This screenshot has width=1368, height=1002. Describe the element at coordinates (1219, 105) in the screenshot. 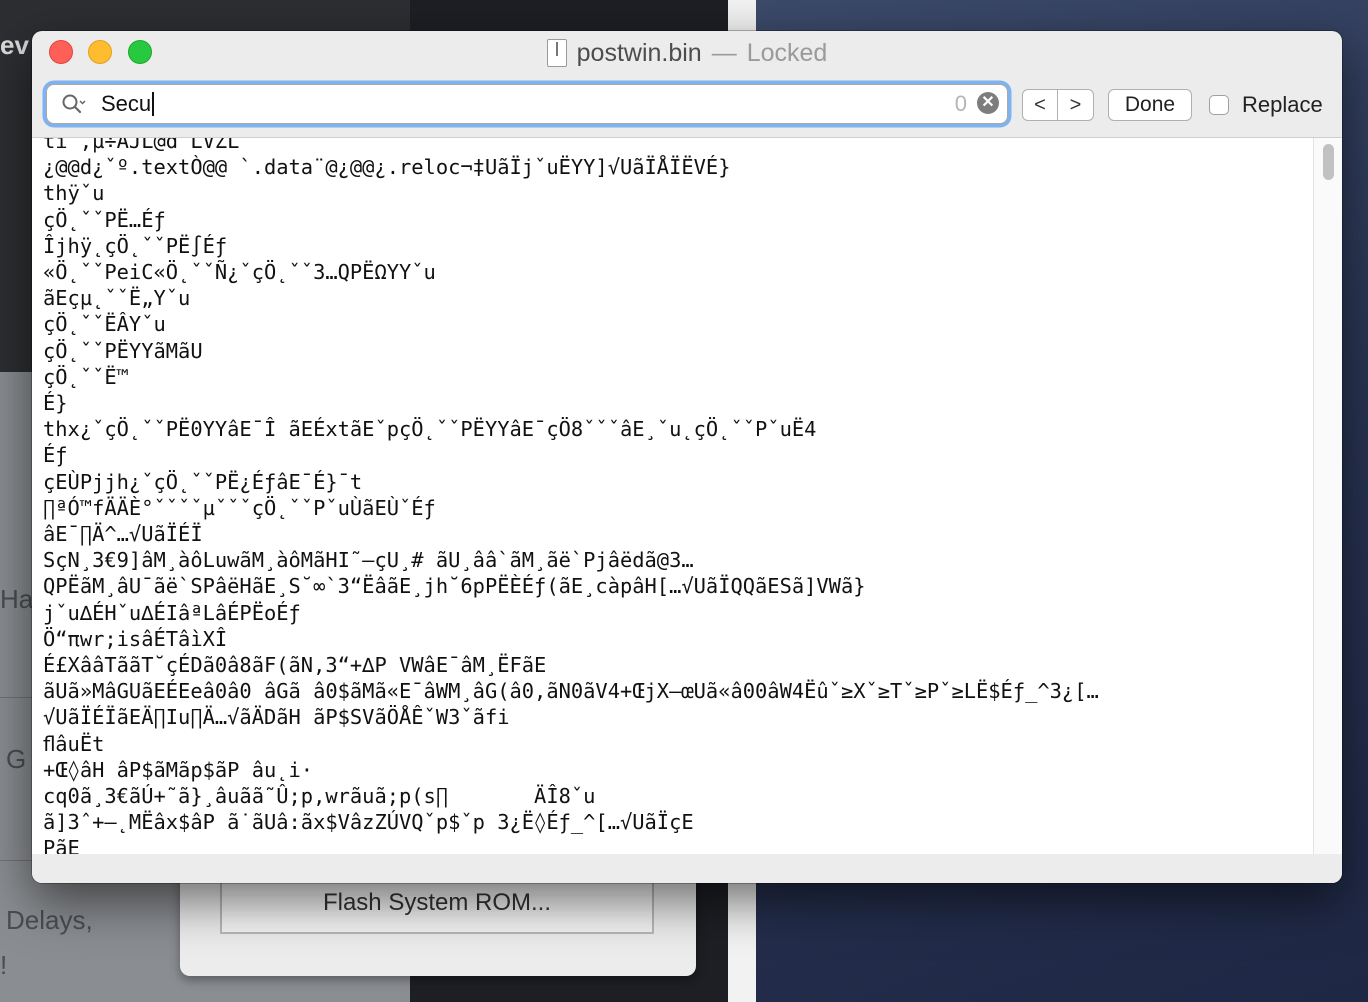

I see `replace-checkbox` at that location.